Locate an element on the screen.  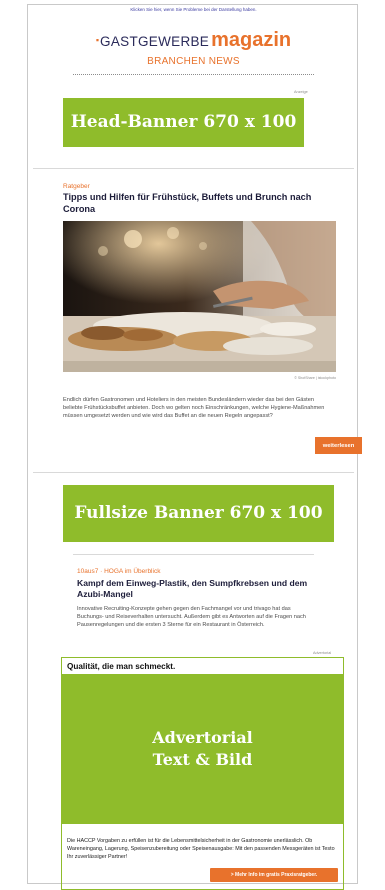
fullsize-banner: Fullsize Banner 670 x 100 px is located at coordinates (198, 532).